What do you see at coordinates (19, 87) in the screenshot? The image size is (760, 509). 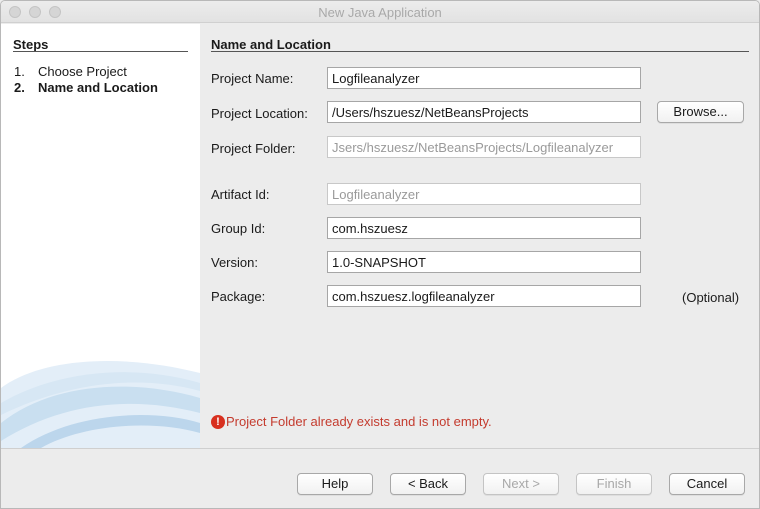 I see `step-number: 2.` at bounding box center [19, 87].